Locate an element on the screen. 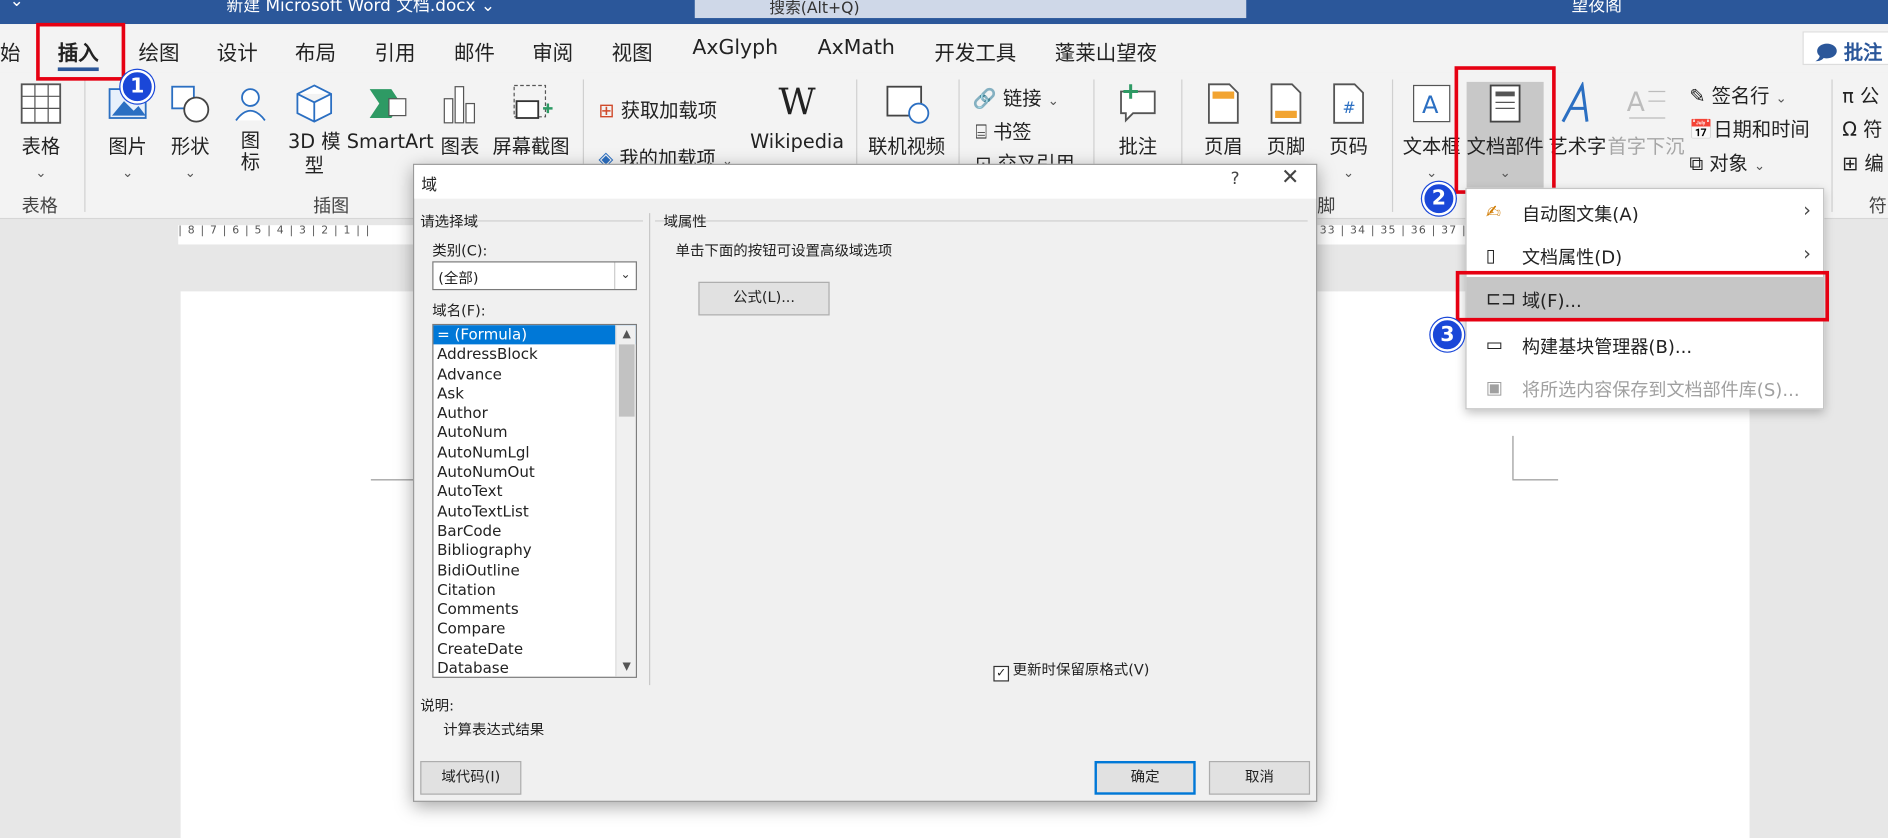 Image resolution: width=1888 pixels, height=838 pixels. list-item: AutoText is located at coordinates (534, 492).